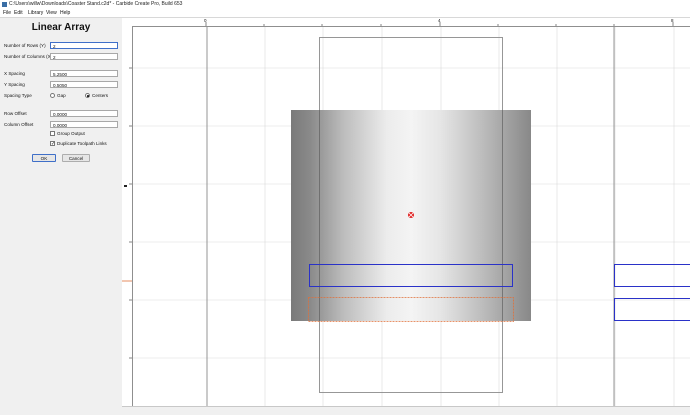 This screenshot has height=415, width=690. I want to click on vertical-ruler, so click(127, 212).